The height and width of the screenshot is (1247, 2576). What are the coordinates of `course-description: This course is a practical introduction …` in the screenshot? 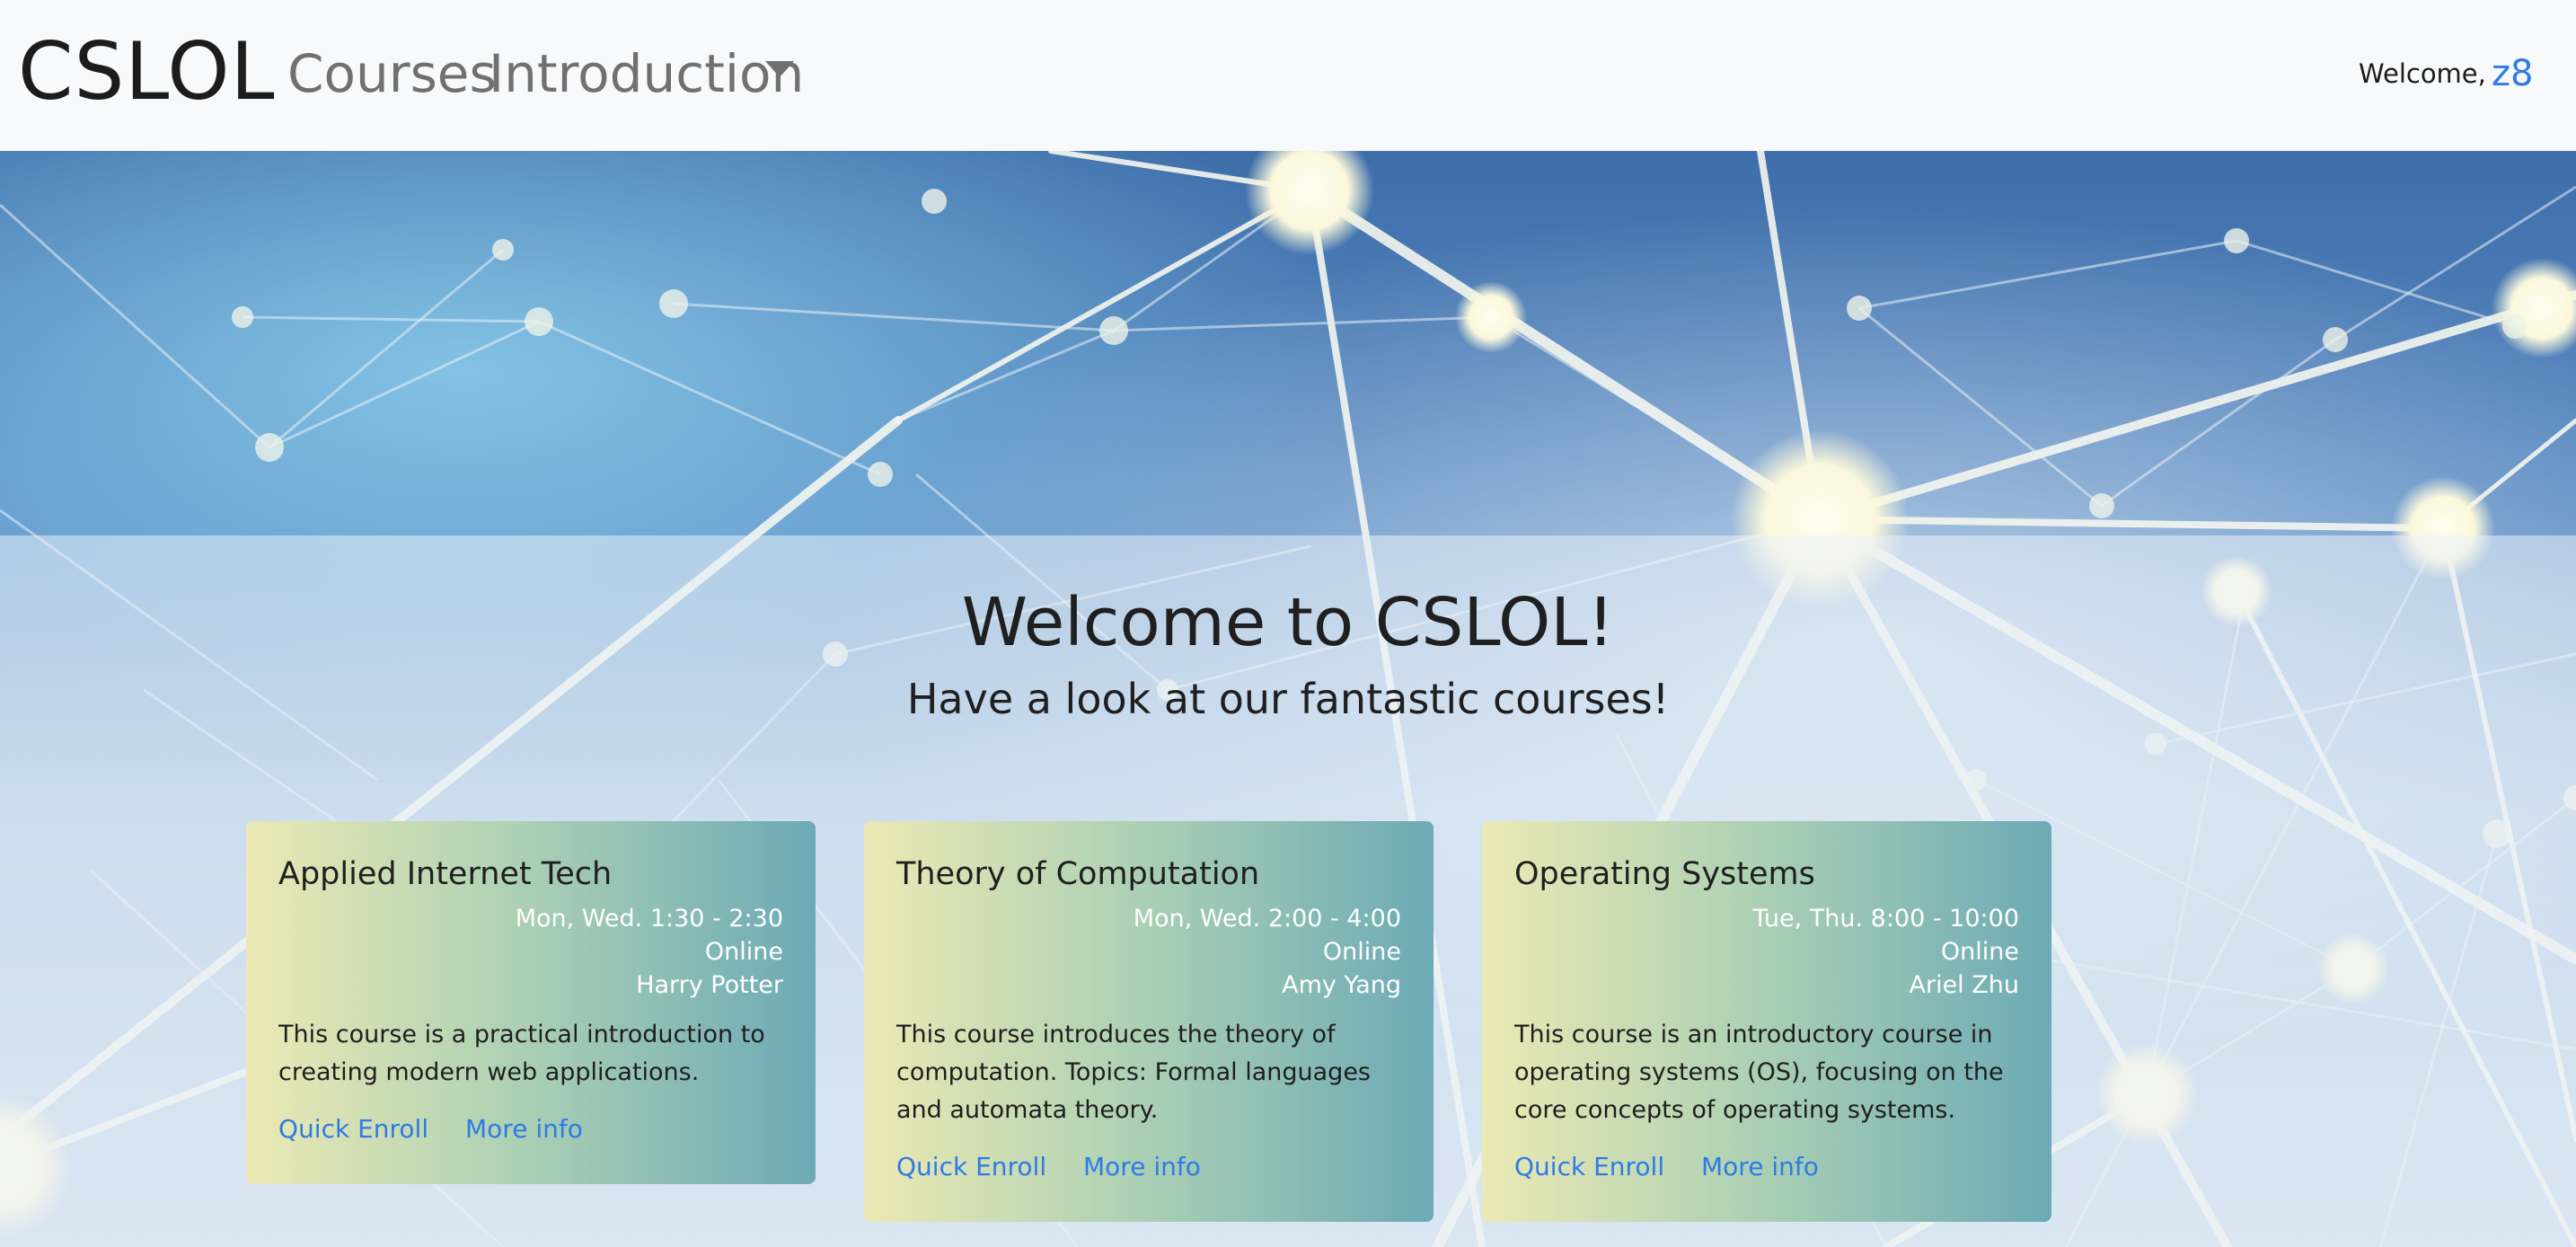 It's located at (521, 1054).